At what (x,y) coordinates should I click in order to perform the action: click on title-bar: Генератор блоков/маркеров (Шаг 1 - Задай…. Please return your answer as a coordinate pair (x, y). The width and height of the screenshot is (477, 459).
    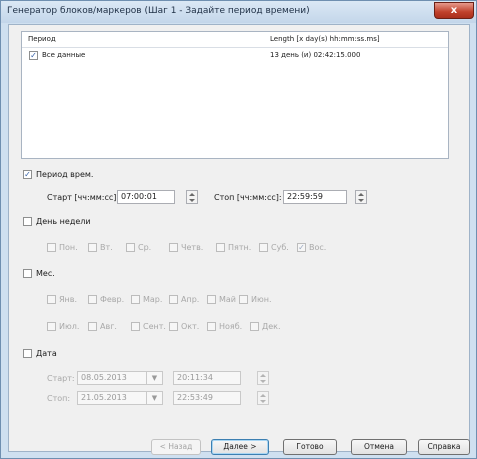
    Looking at the image, I should click on (238, 12).